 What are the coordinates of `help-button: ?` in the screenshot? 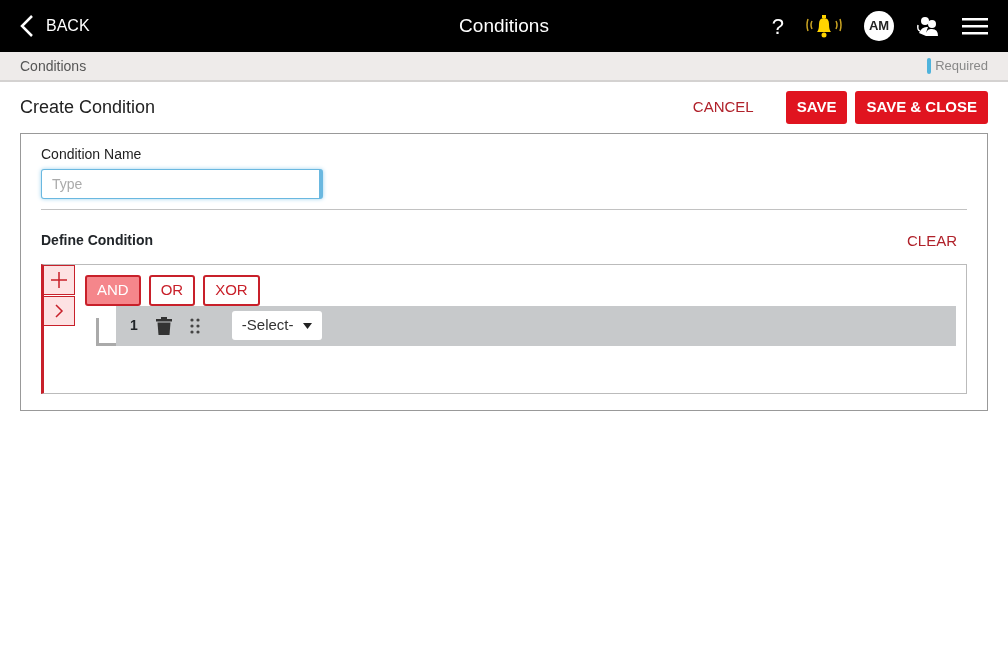 It's located at (777, 26).